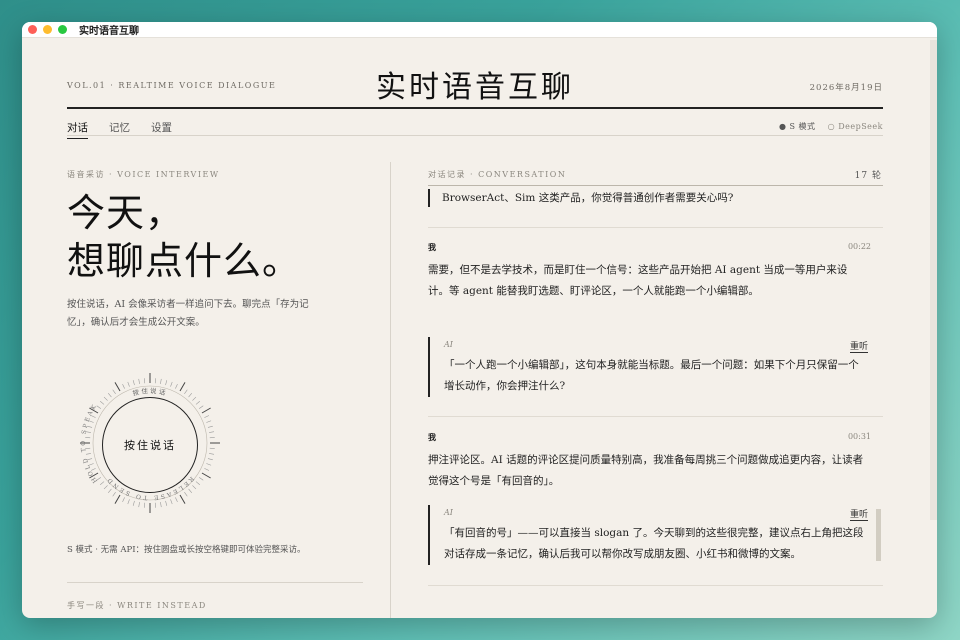  I want to click on conversation-scrollbar, so click(878, 535).